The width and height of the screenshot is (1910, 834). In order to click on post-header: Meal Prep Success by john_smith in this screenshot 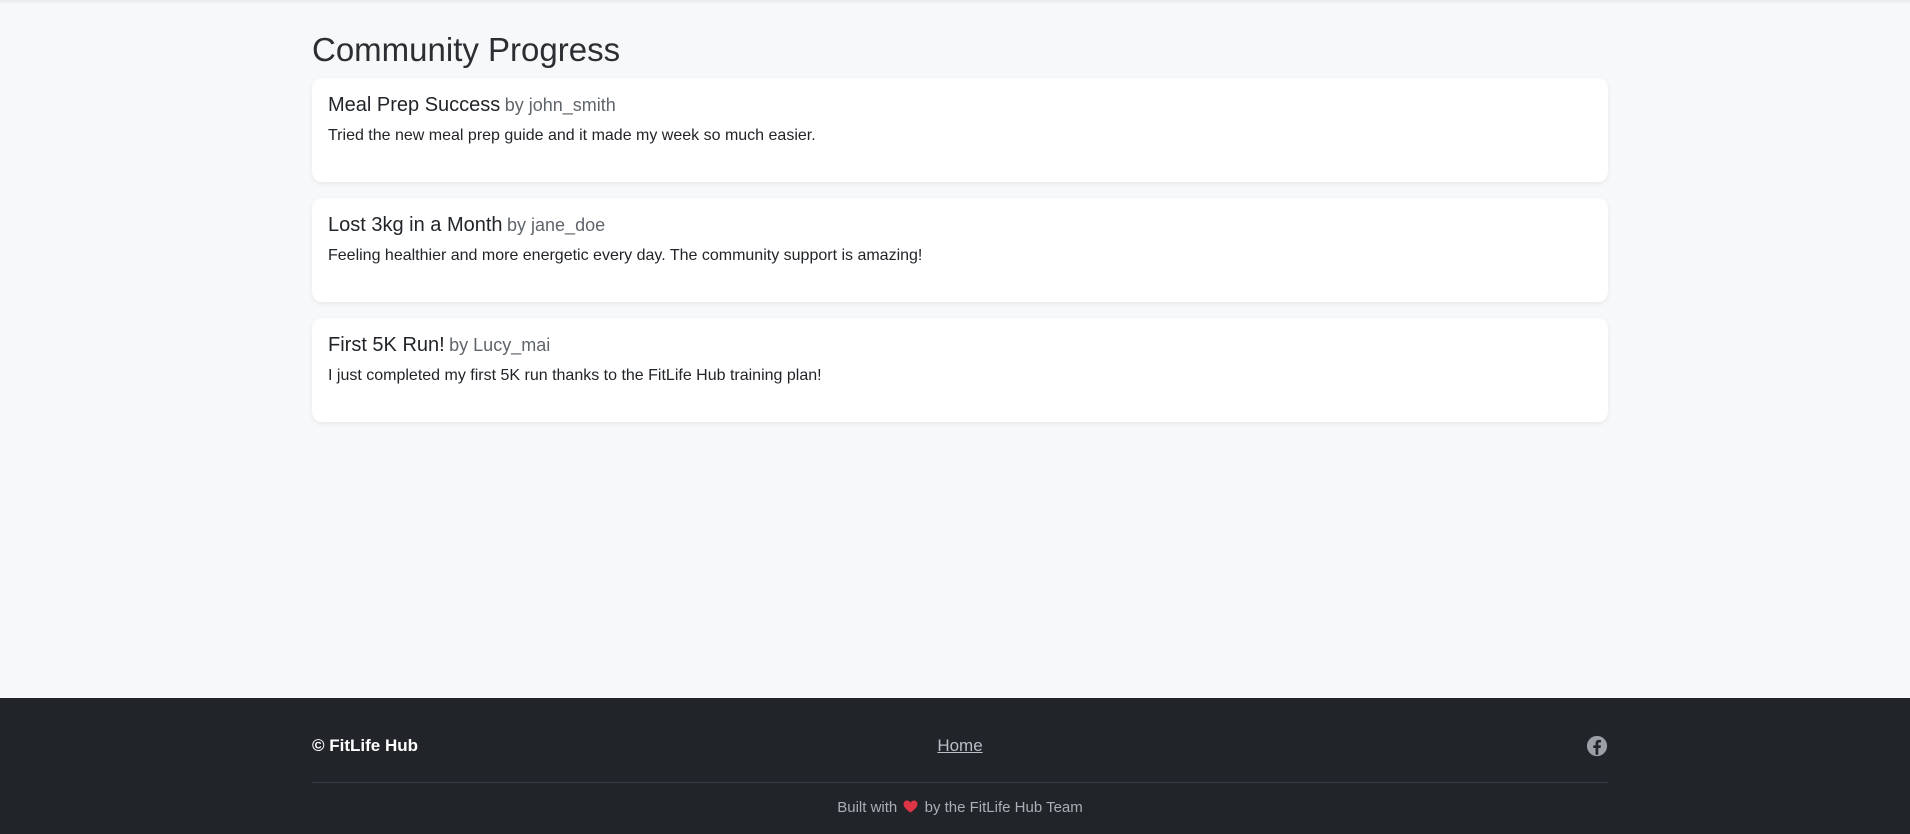, I will do `click(960, 105)`.